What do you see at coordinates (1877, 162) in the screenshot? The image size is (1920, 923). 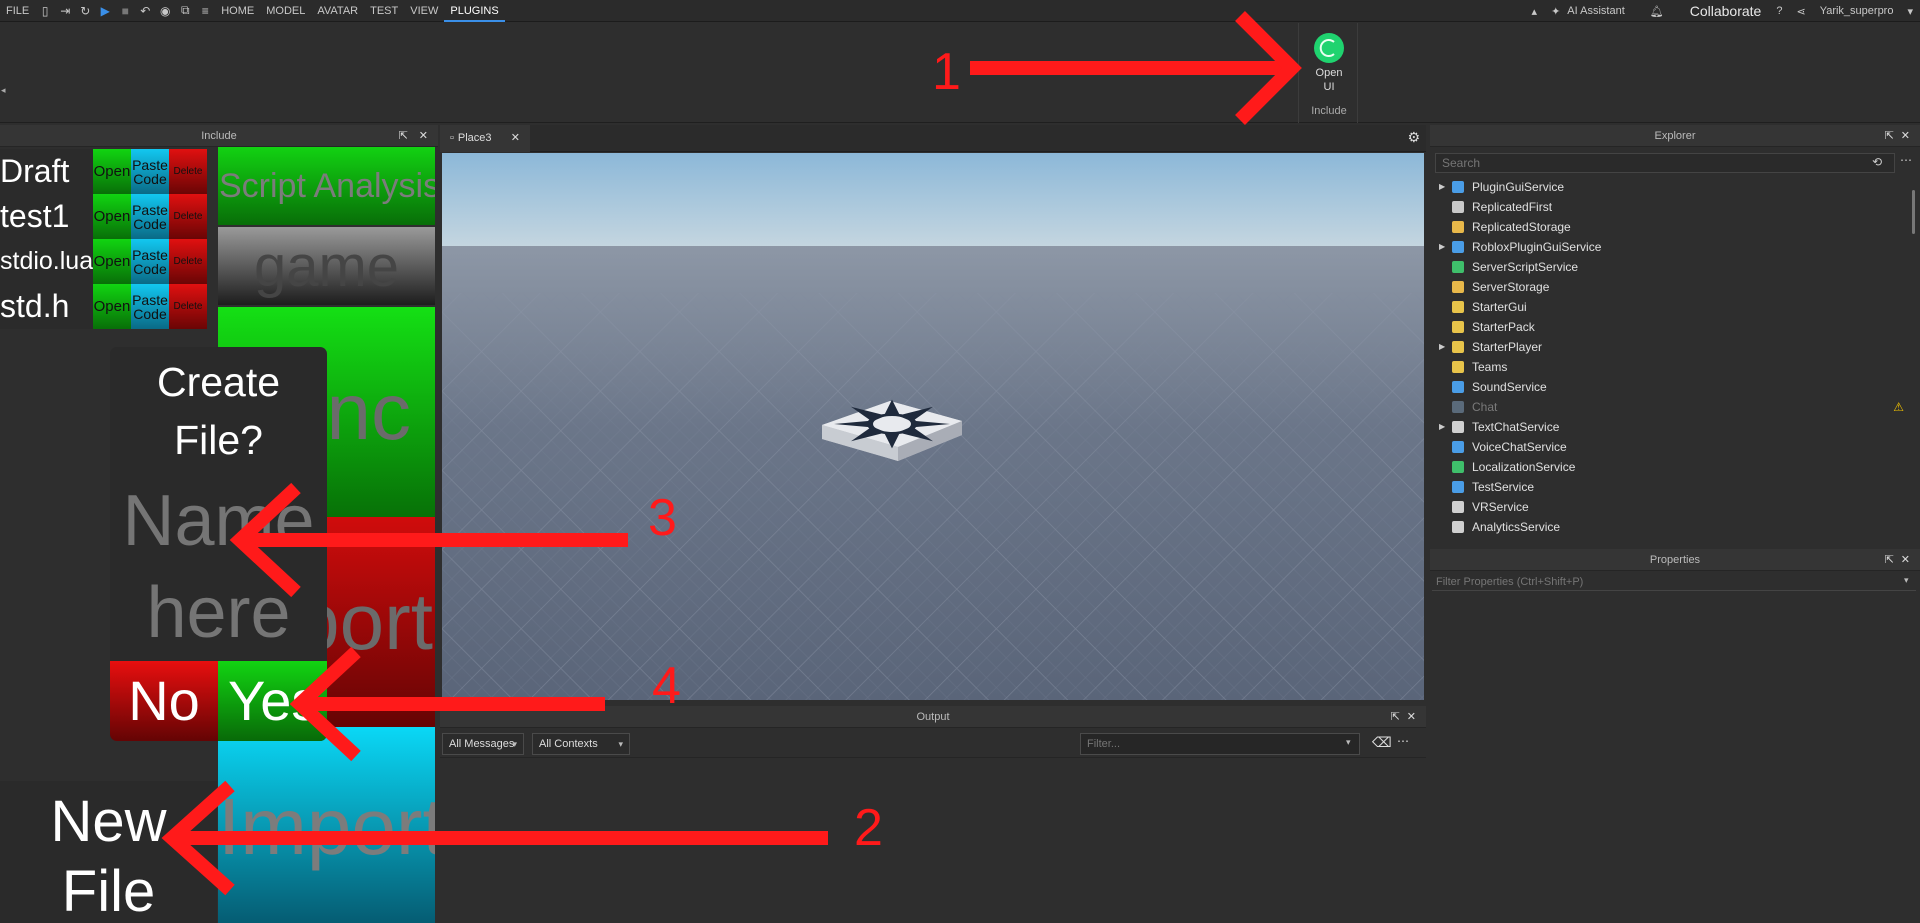 I see `history-icon: ⟲` at bounding box center [1877, 162].